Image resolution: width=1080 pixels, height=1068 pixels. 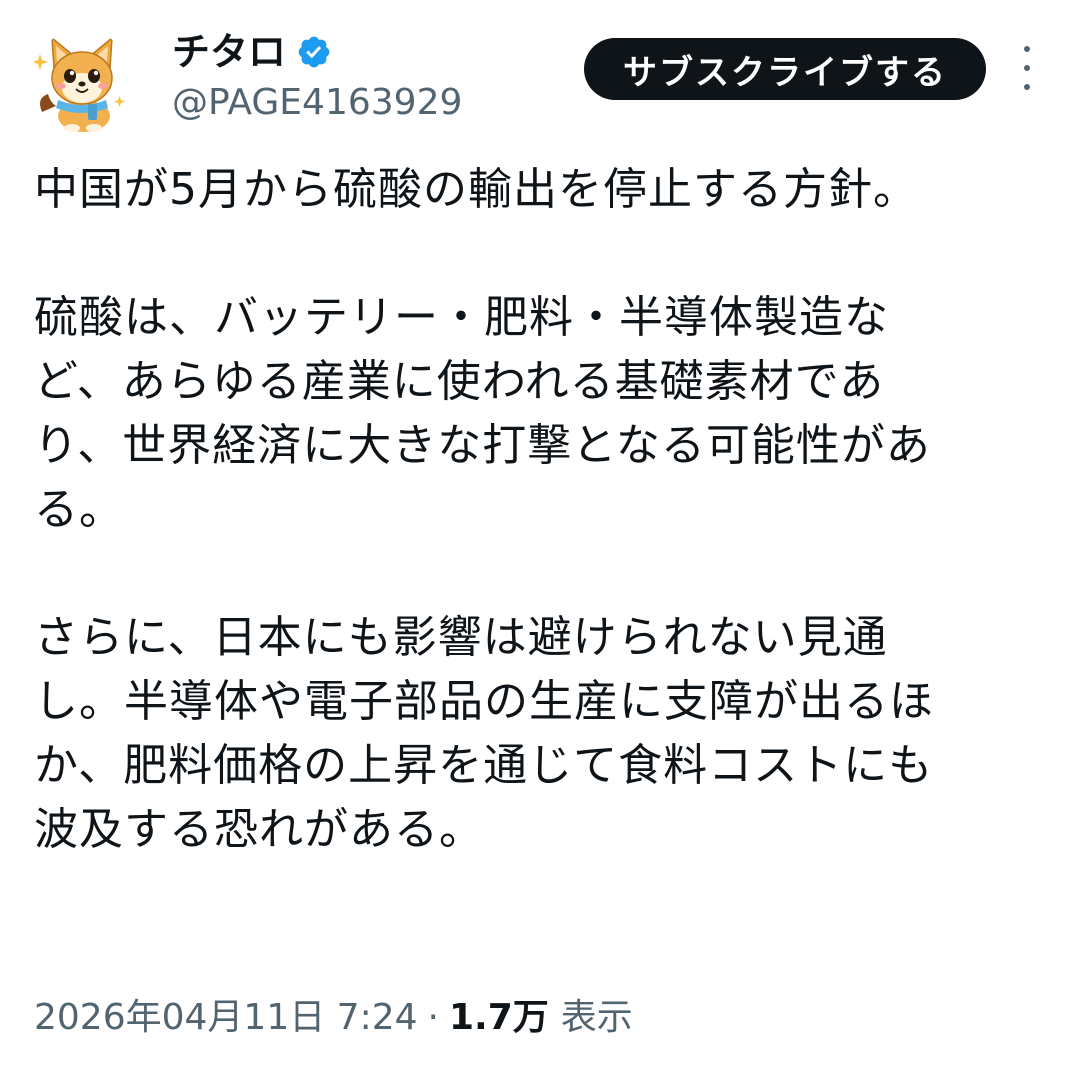 What do you see at coordinates (317, 103) in the screenshot?
I see `user-handle: @PAGE4163929` at bounding box center [317, 103].